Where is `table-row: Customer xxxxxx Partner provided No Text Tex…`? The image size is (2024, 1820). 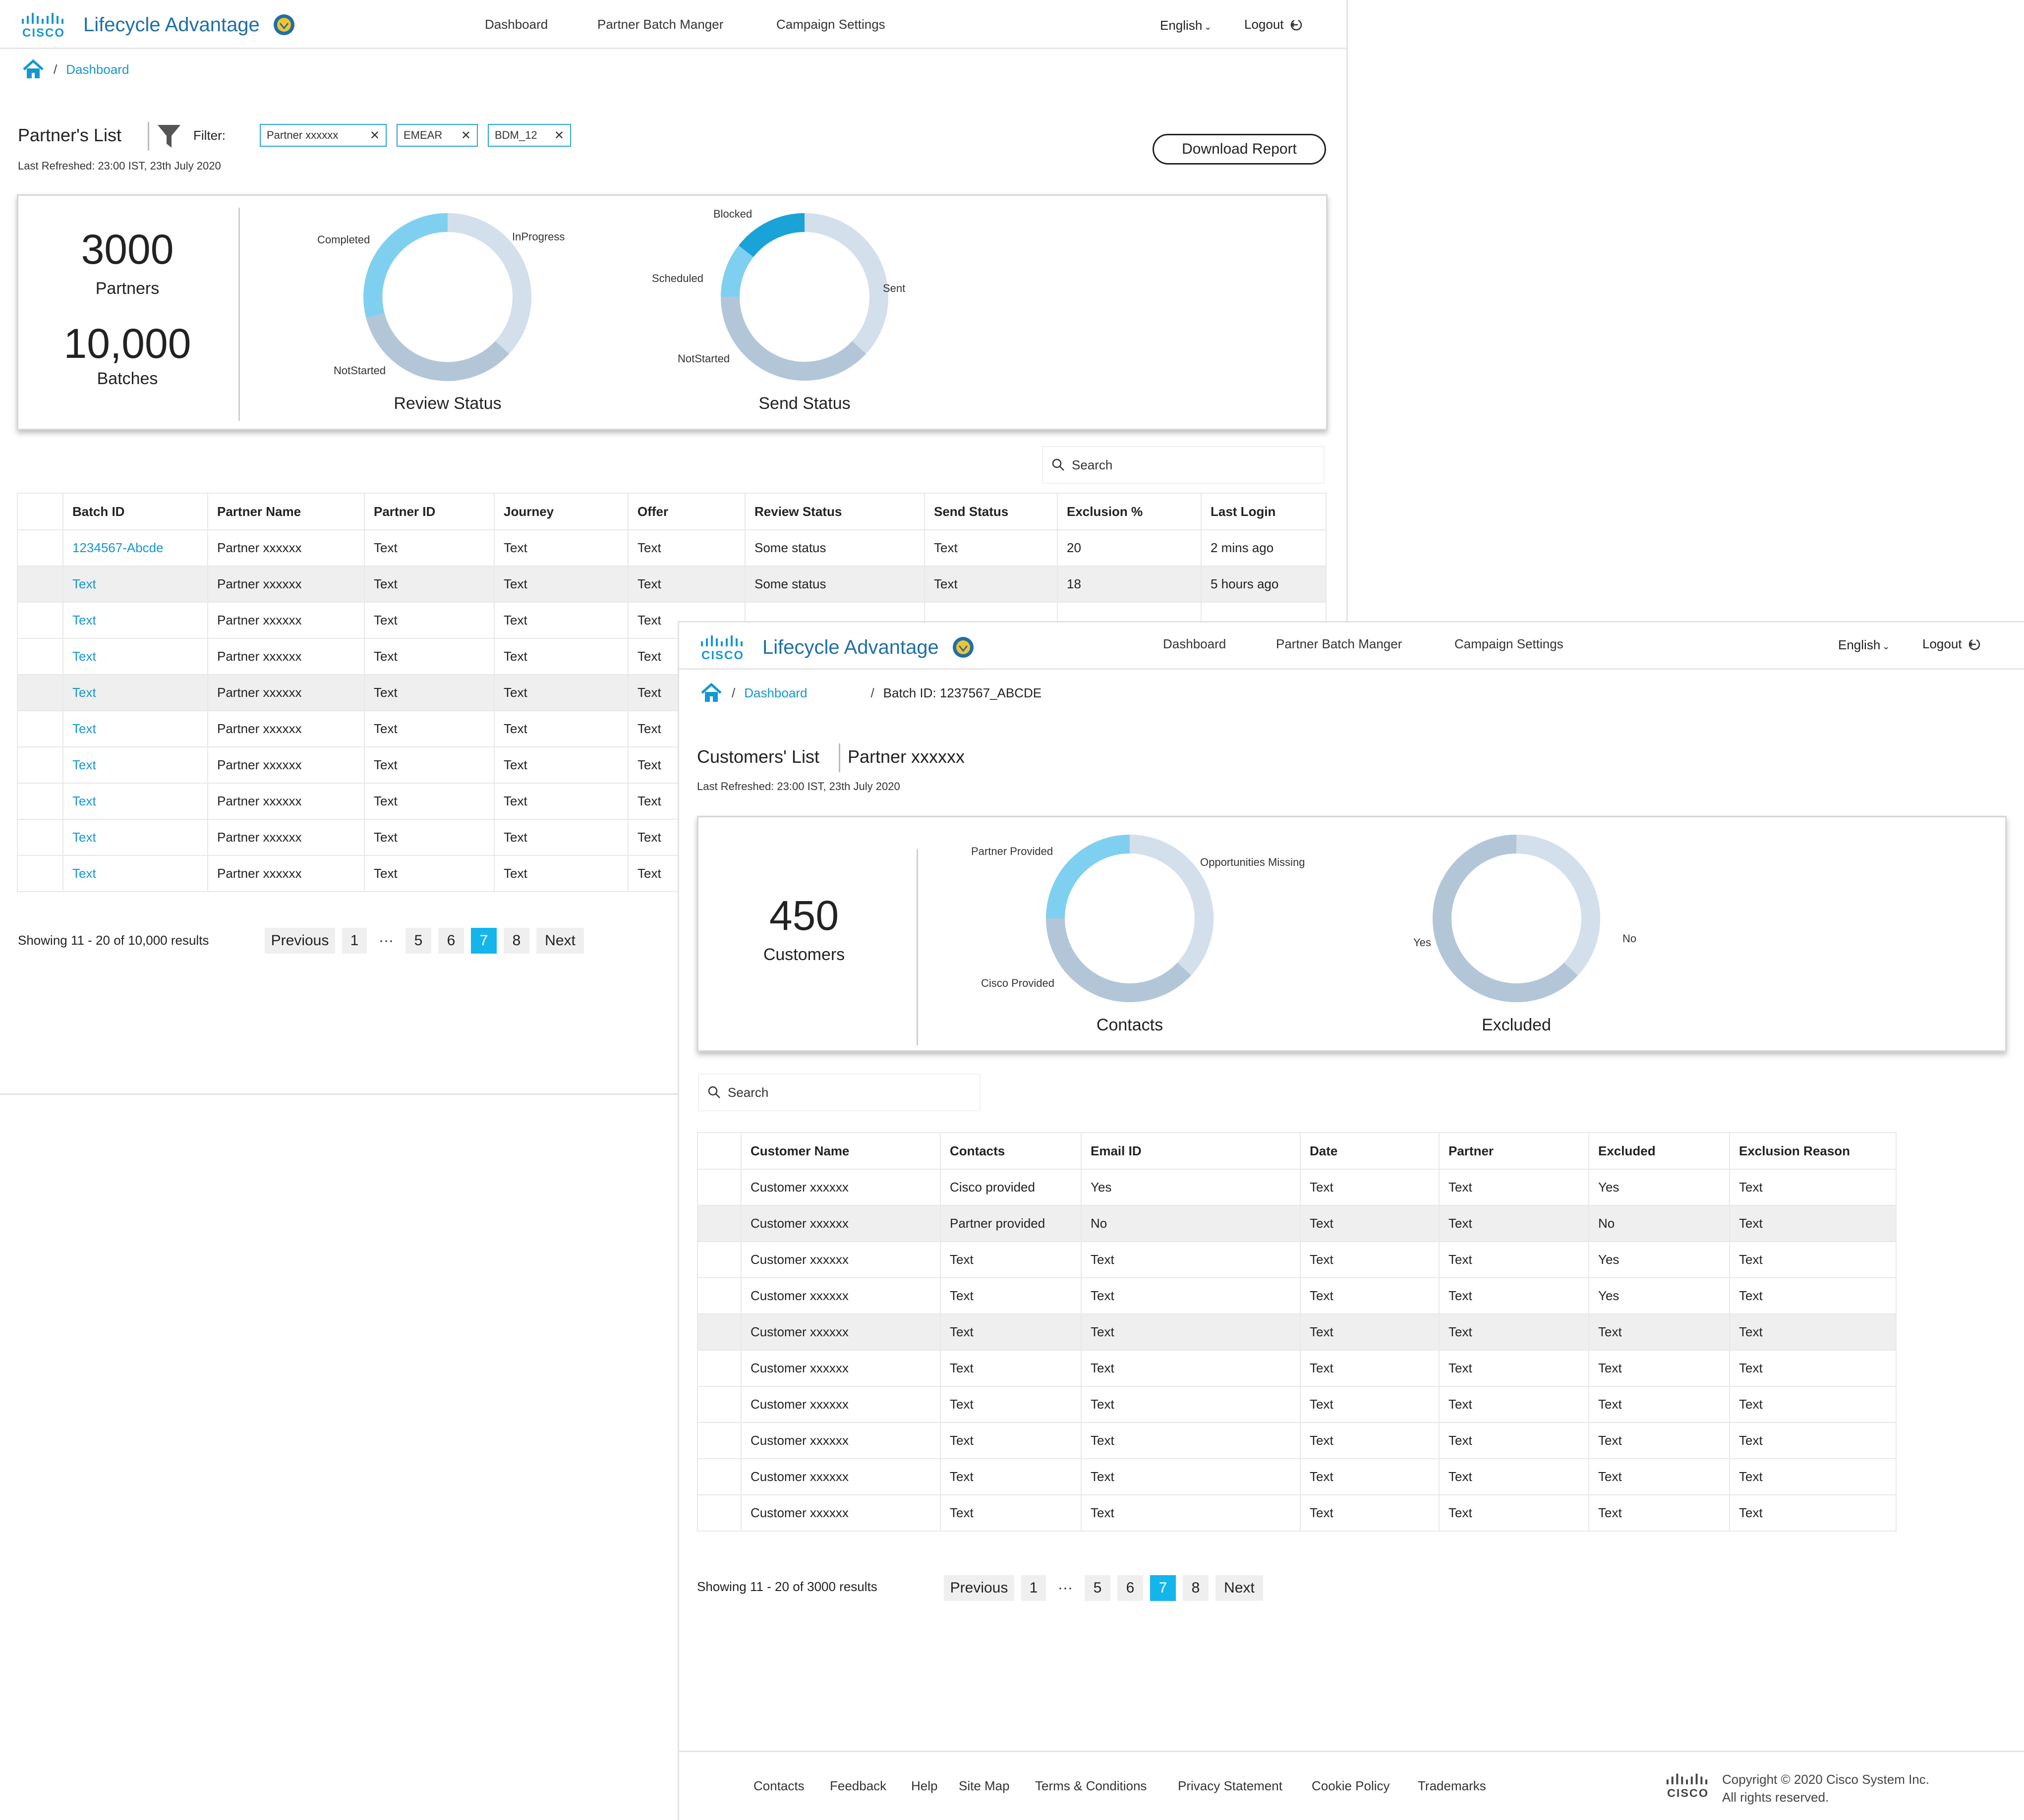 table-row: Customer xxxxxx Partner provided No Text Tex… is located at coordinates (1297, 1223).